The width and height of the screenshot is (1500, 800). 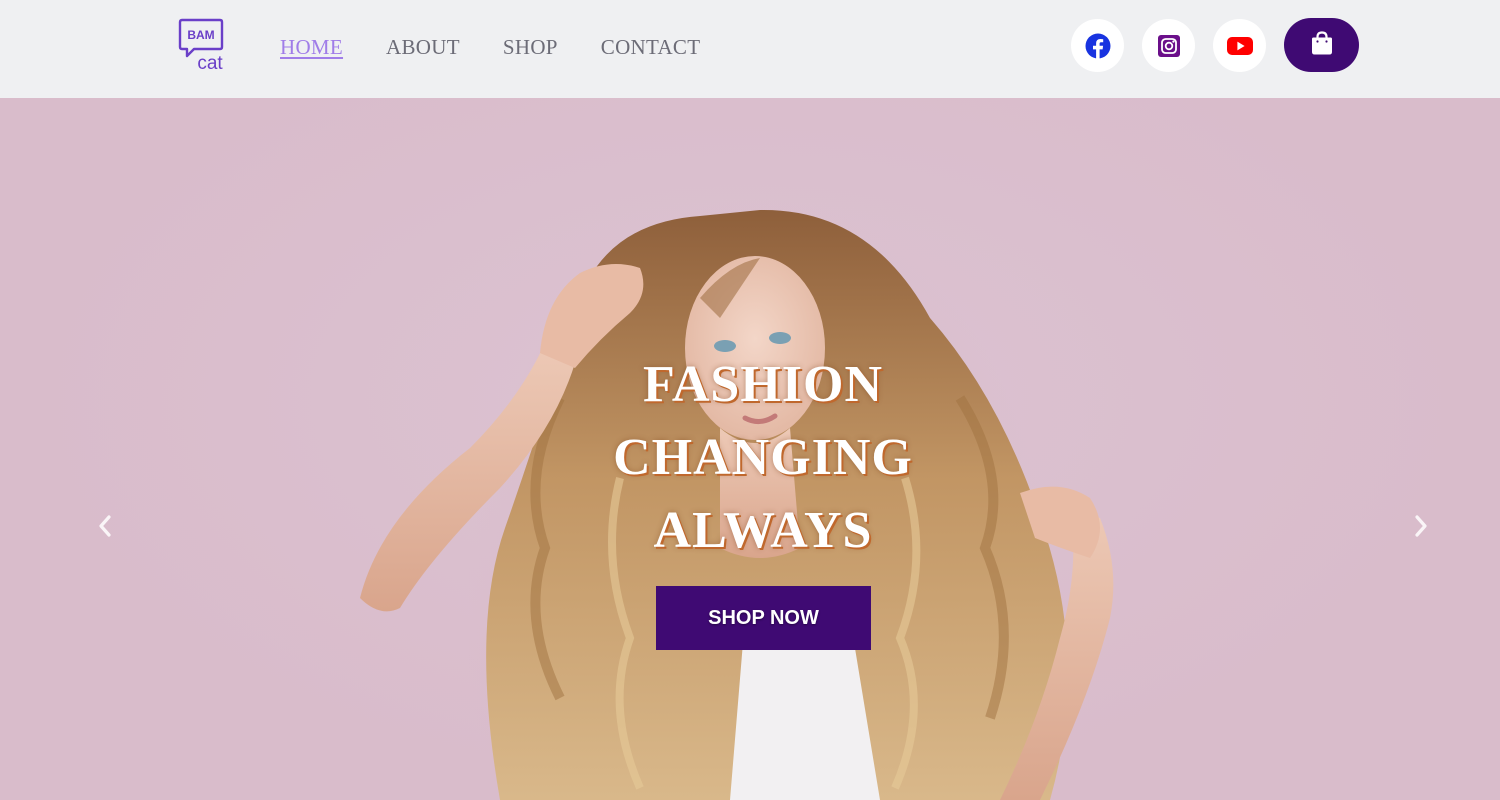 I want to click on carousel-prev-button, so click(x=105, y=528).